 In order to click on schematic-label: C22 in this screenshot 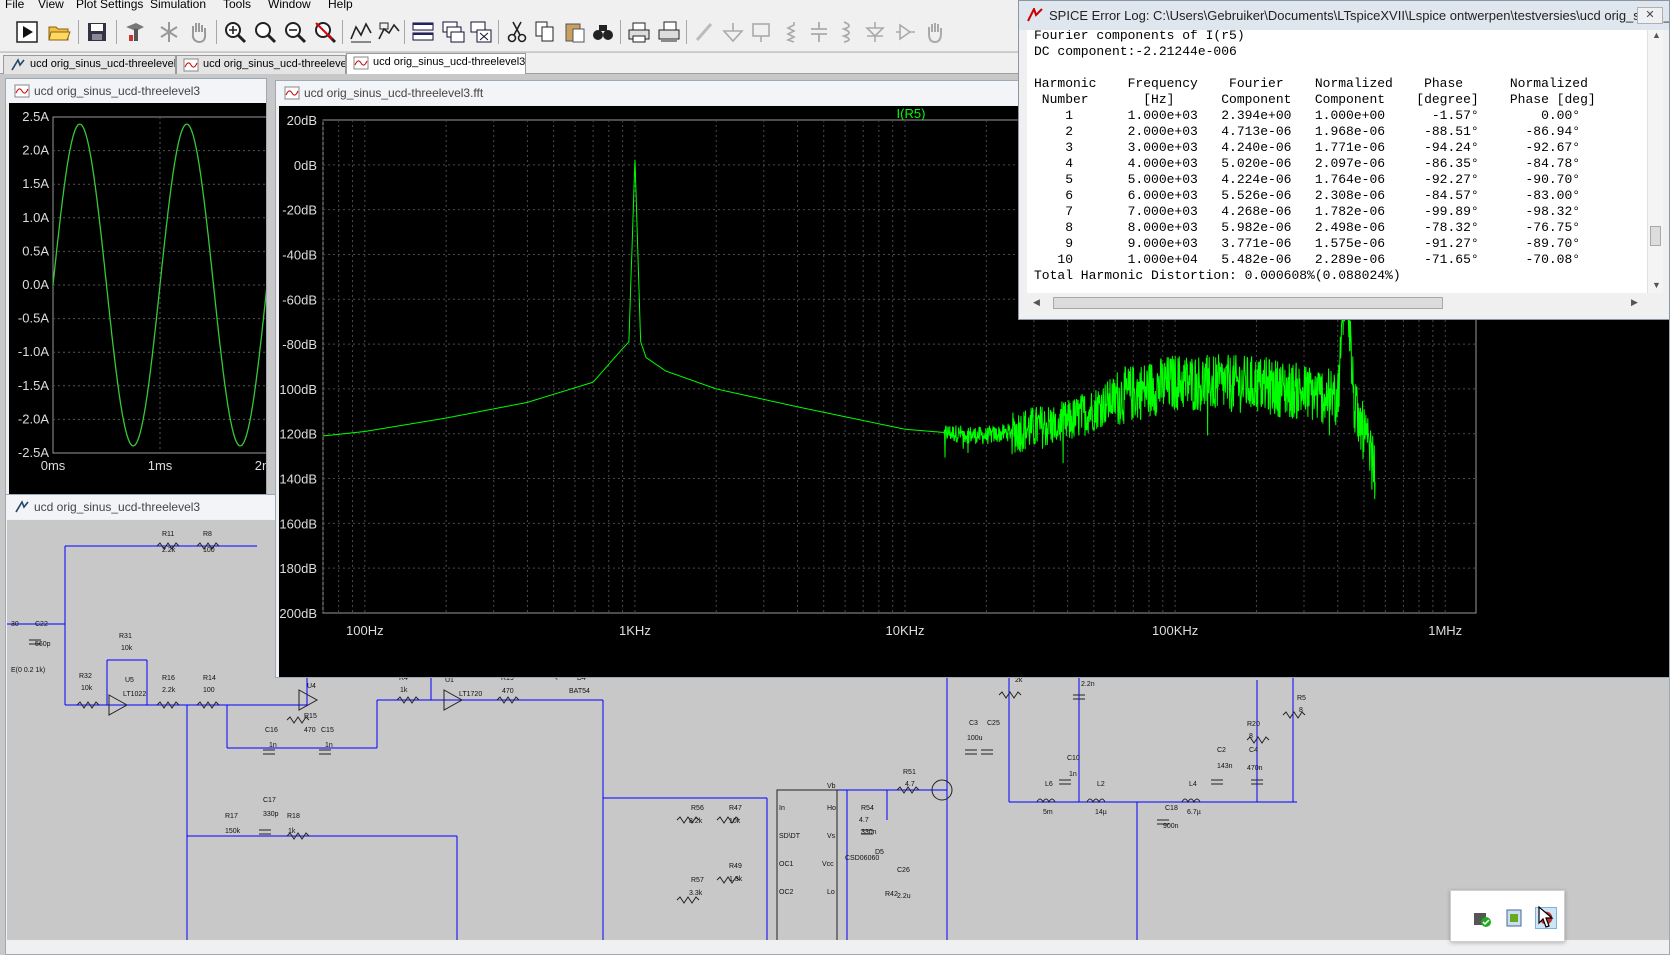, I will do `click(41, 624)`.